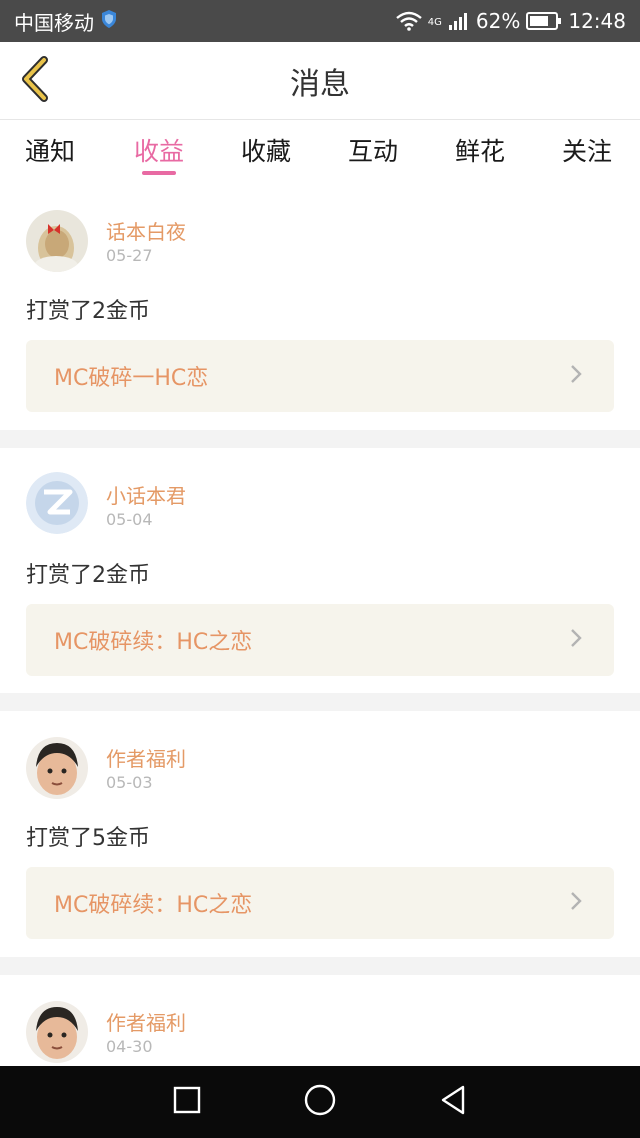 The image size is (640, 1138). What do you see at coordinates (320, 1021) in the screenshot?
I see `list-item: 作者福利 04-30` at bounding box center [320, 1021].